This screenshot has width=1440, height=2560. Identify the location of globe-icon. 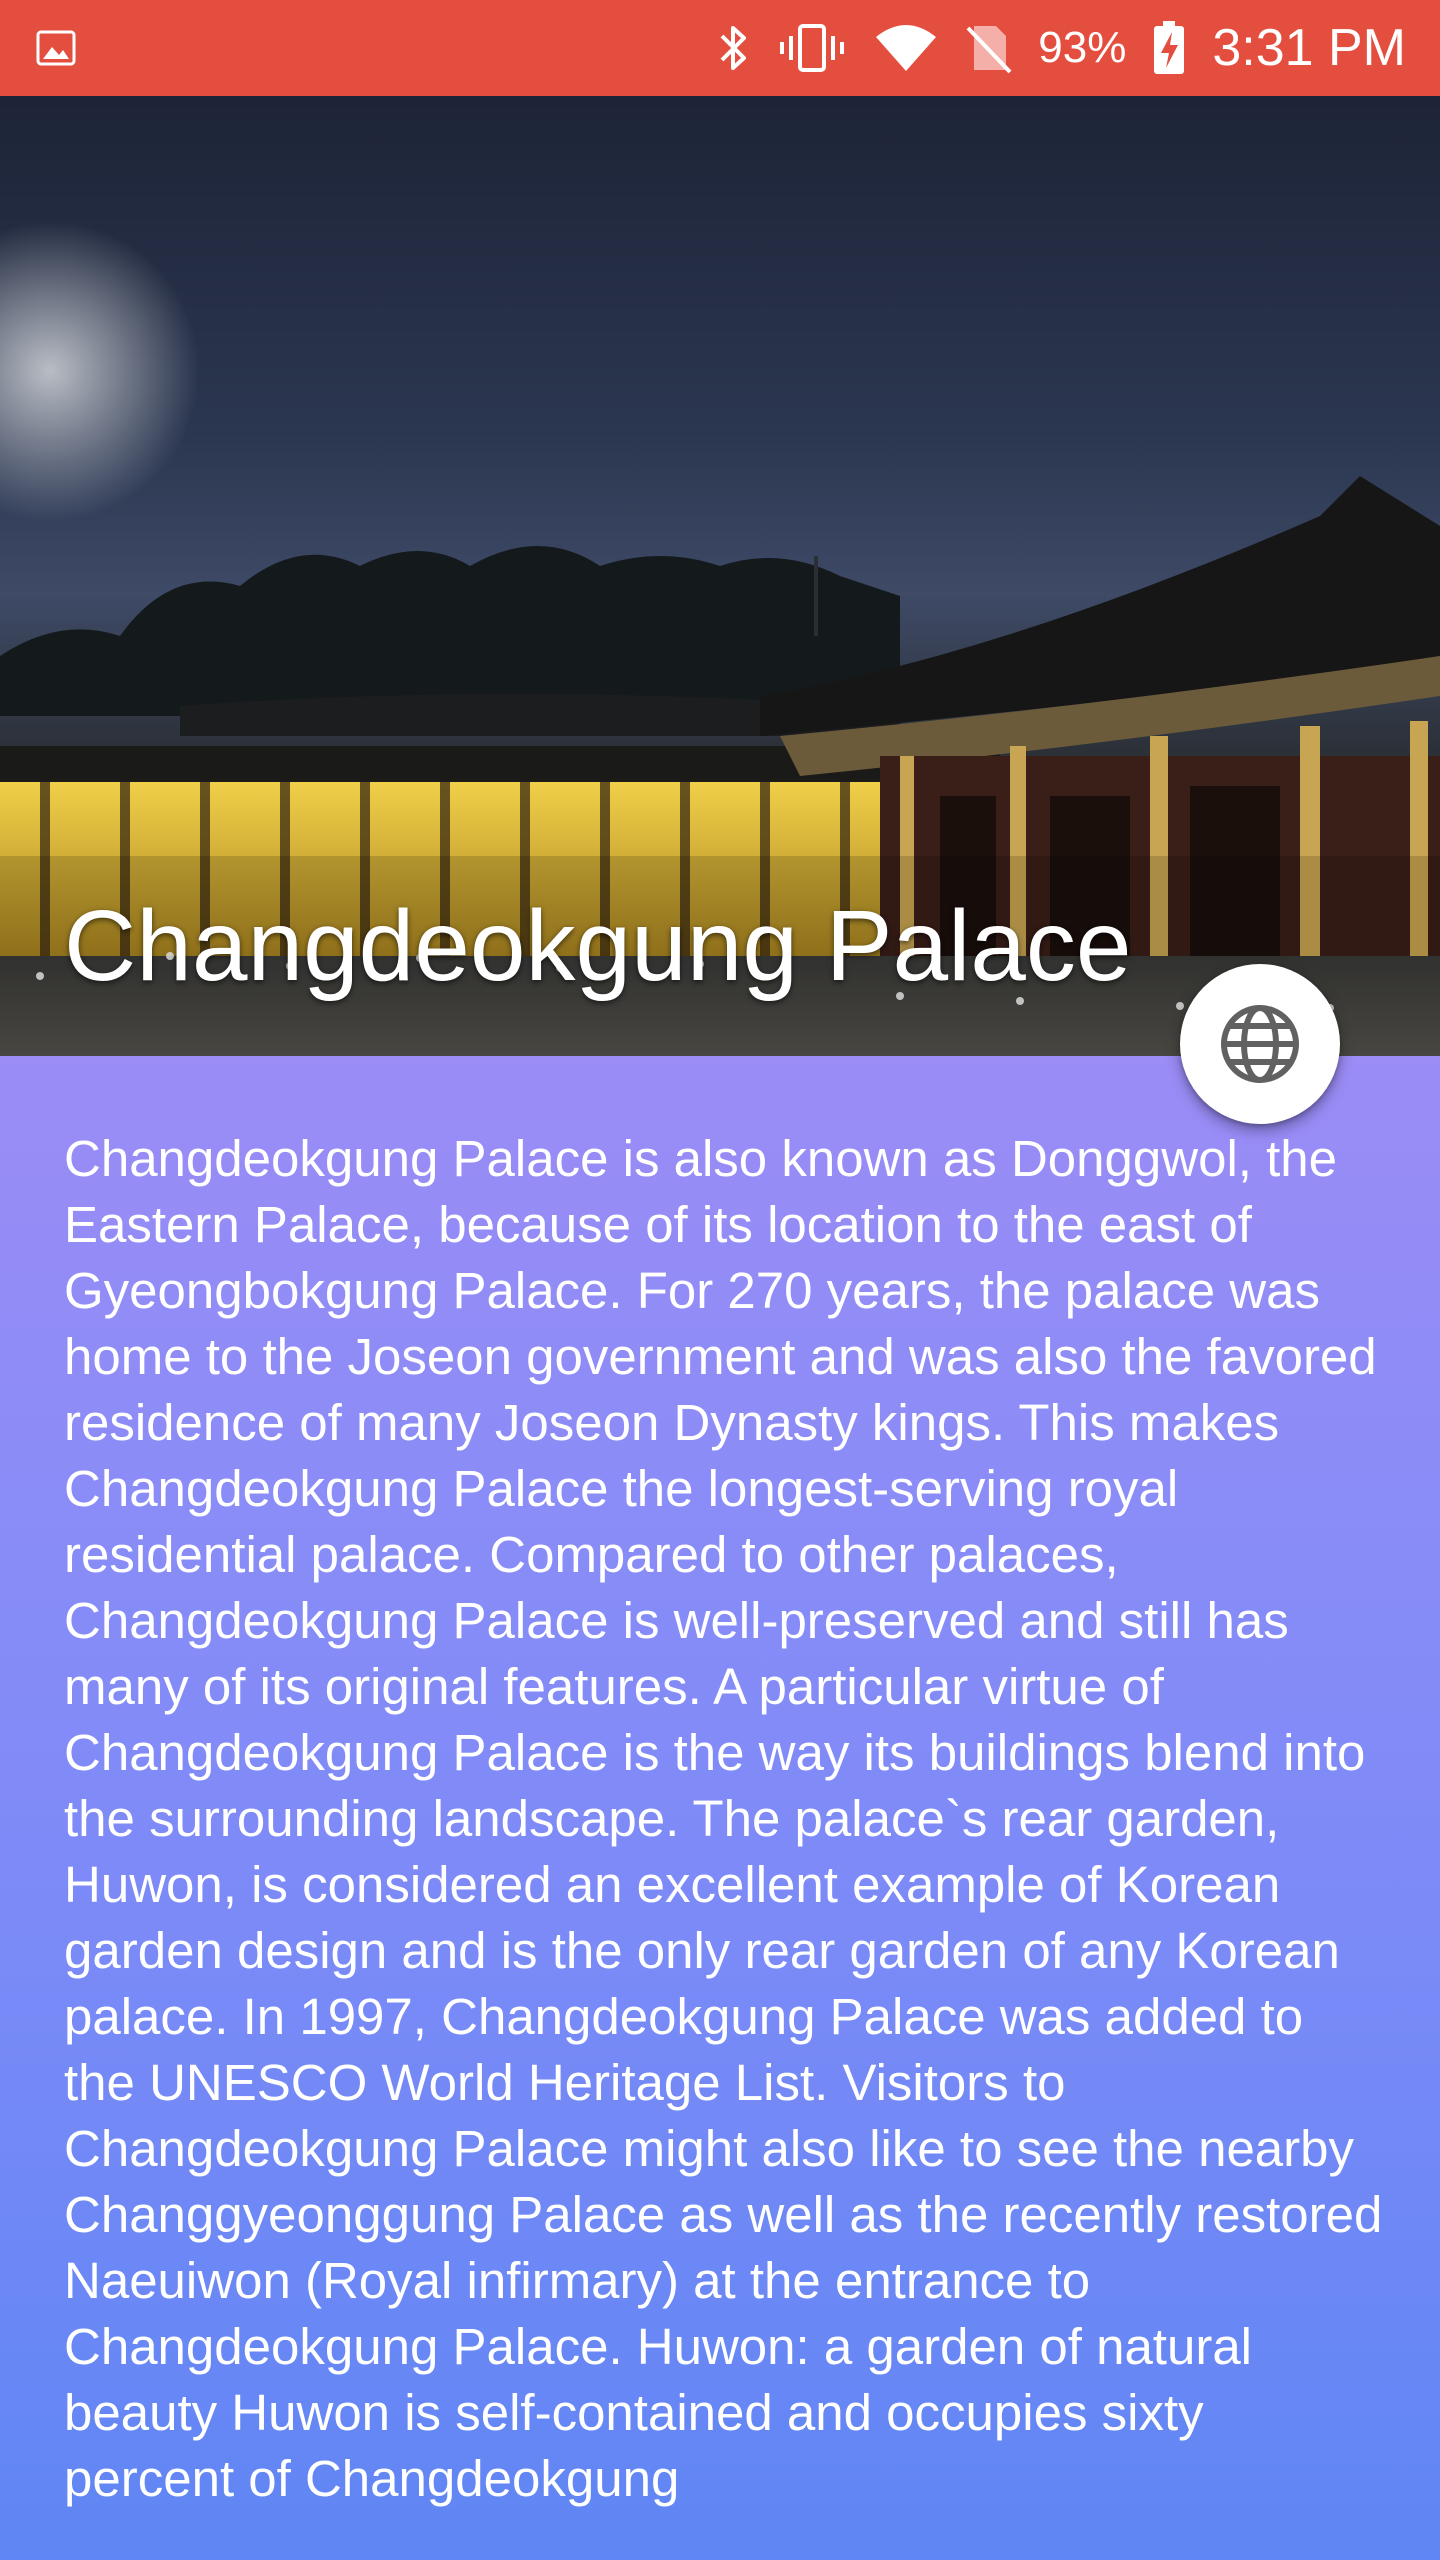
(1260, 1044).